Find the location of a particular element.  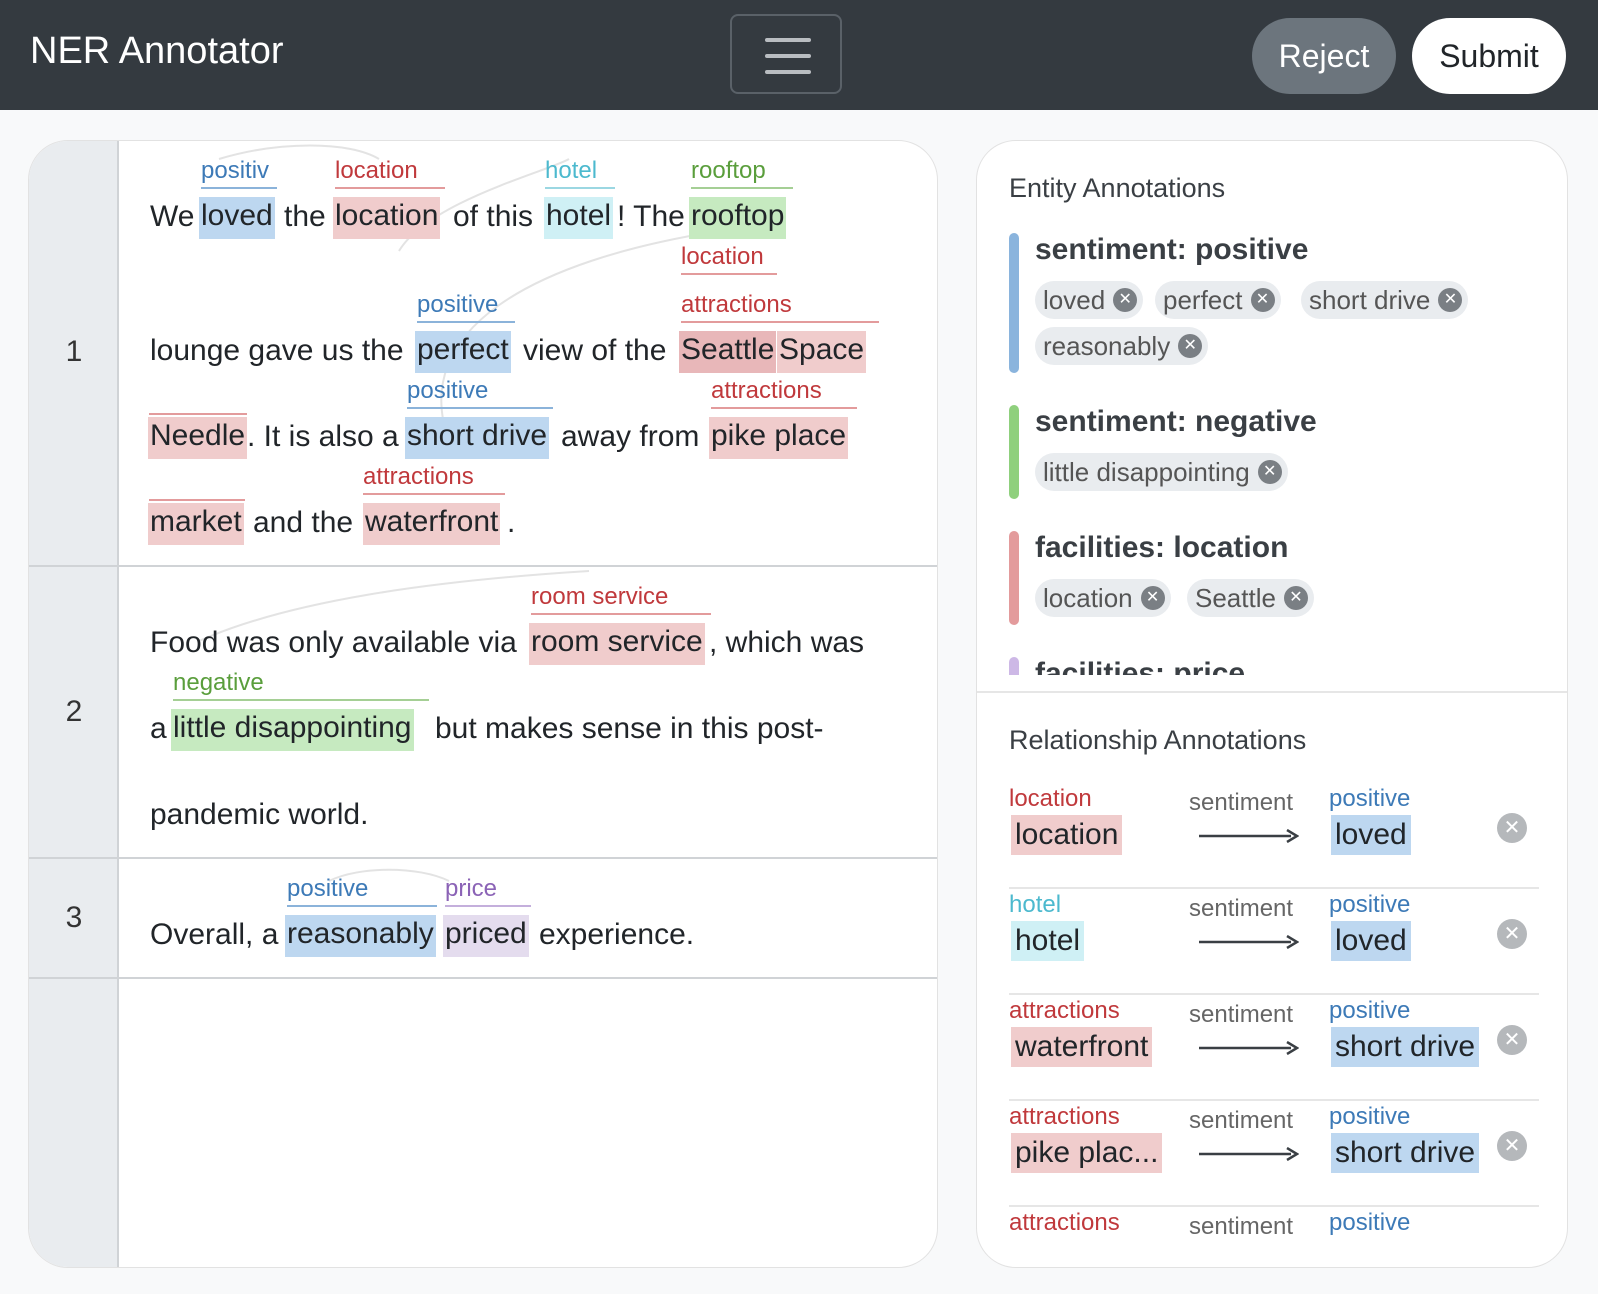

text-span: . It is also a is located at coordinates (323, 436).